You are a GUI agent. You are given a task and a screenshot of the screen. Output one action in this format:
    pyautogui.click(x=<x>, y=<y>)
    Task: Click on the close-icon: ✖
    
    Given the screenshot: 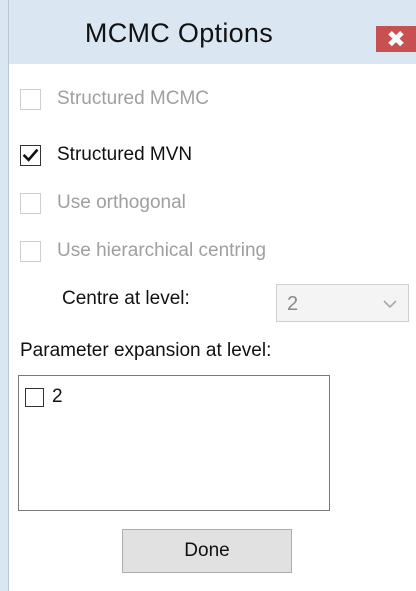 What is the action you would take?
    pyautogui.click(x=396, y=38)
    